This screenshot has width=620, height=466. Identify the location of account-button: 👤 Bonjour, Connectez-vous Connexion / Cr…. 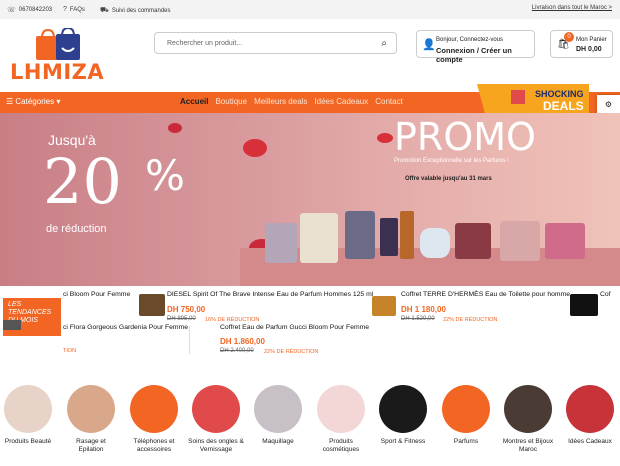
(475, 47).